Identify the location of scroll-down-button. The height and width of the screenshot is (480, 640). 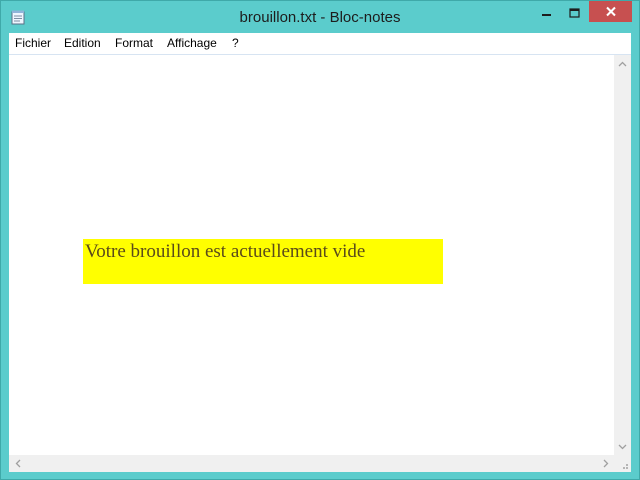
(622, 446).